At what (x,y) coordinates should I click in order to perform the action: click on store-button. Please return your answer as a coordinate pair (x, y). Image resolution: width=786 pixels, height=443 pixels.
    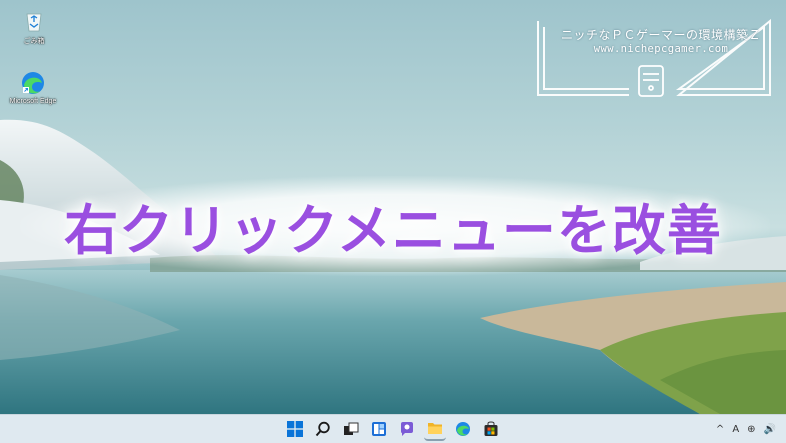
    Looking at the image, I should click on (491, 429).